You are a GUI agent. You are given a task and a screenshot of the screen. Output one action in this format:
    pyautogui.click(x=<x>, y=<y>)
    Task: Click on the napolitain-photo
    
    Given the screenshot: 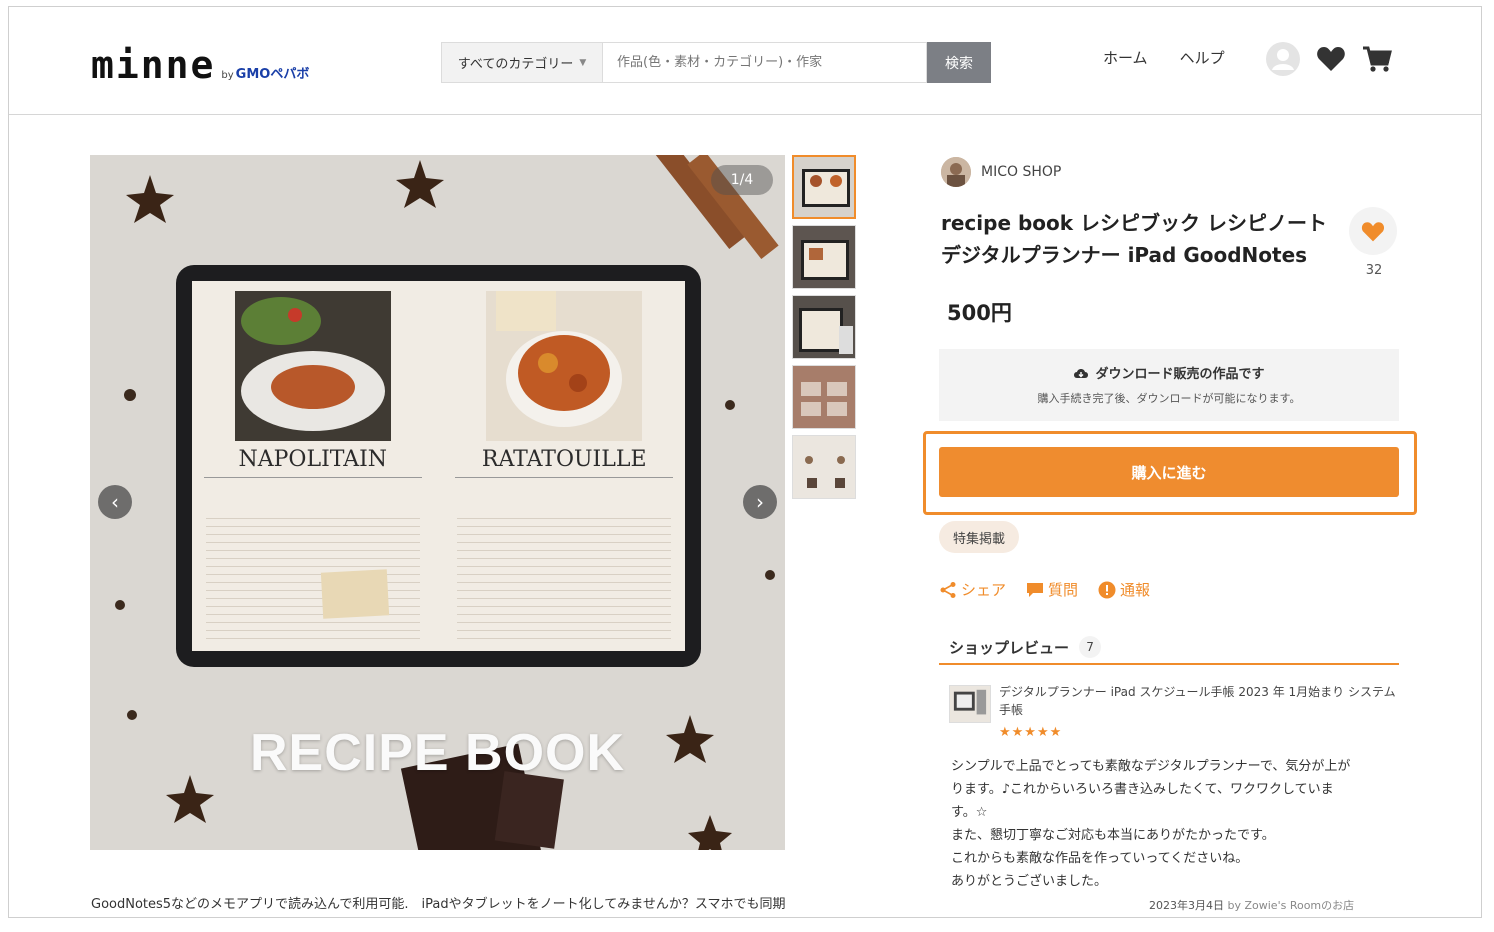 What is the action you would take?
    pyautogui.click(x=312, y=366)
    